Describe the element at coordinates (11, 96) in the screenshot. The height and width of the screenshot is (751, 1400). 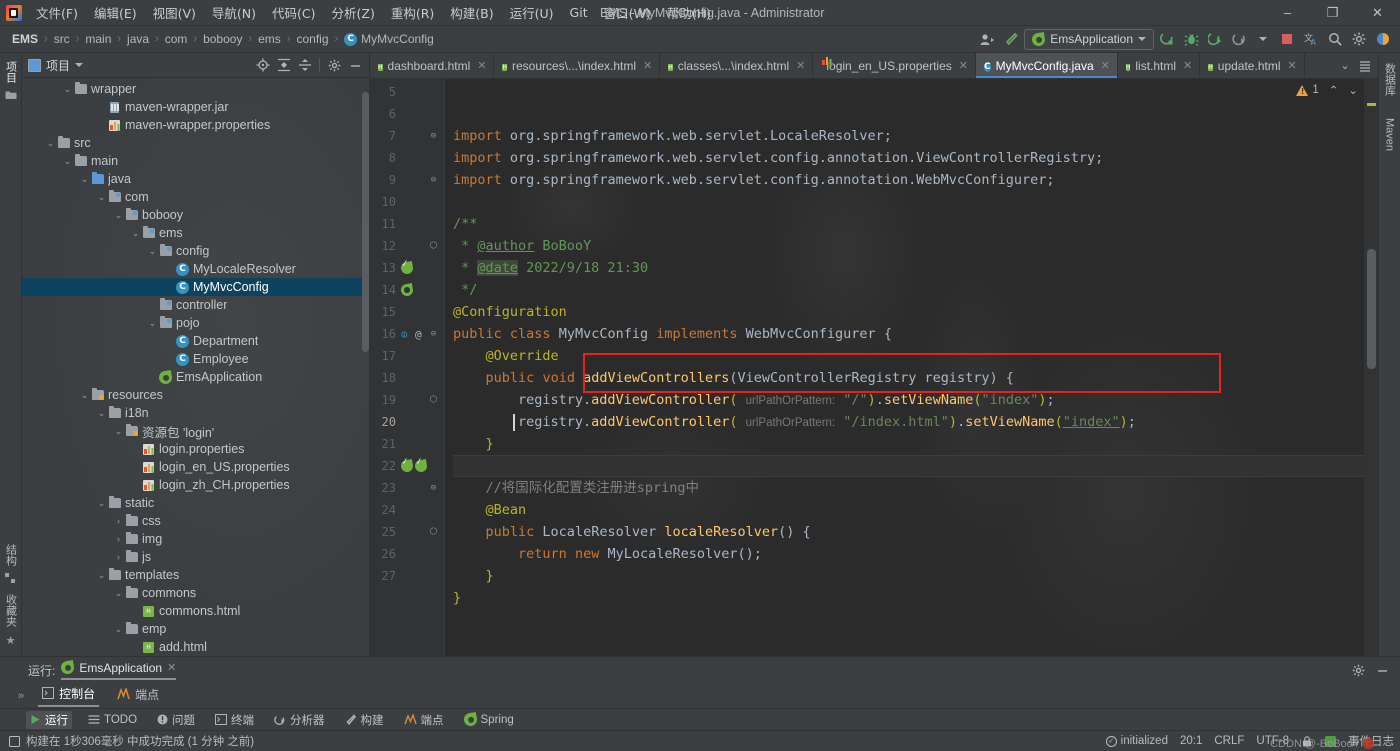
I see `folder-icon` at that location.